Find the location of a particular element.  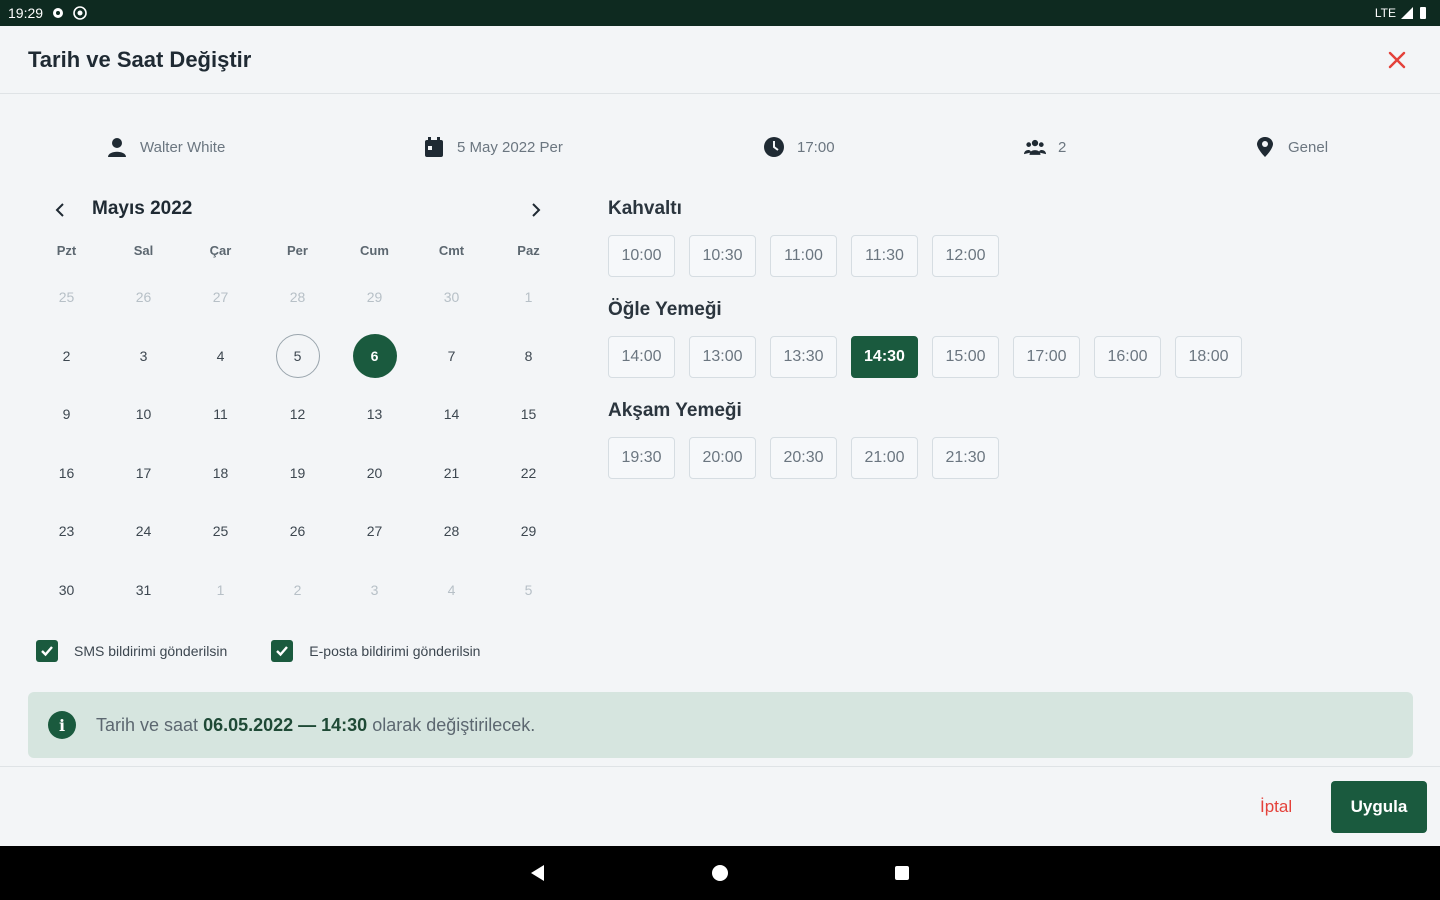

time-slot: 19:30 is located at coordinates (641, 458).